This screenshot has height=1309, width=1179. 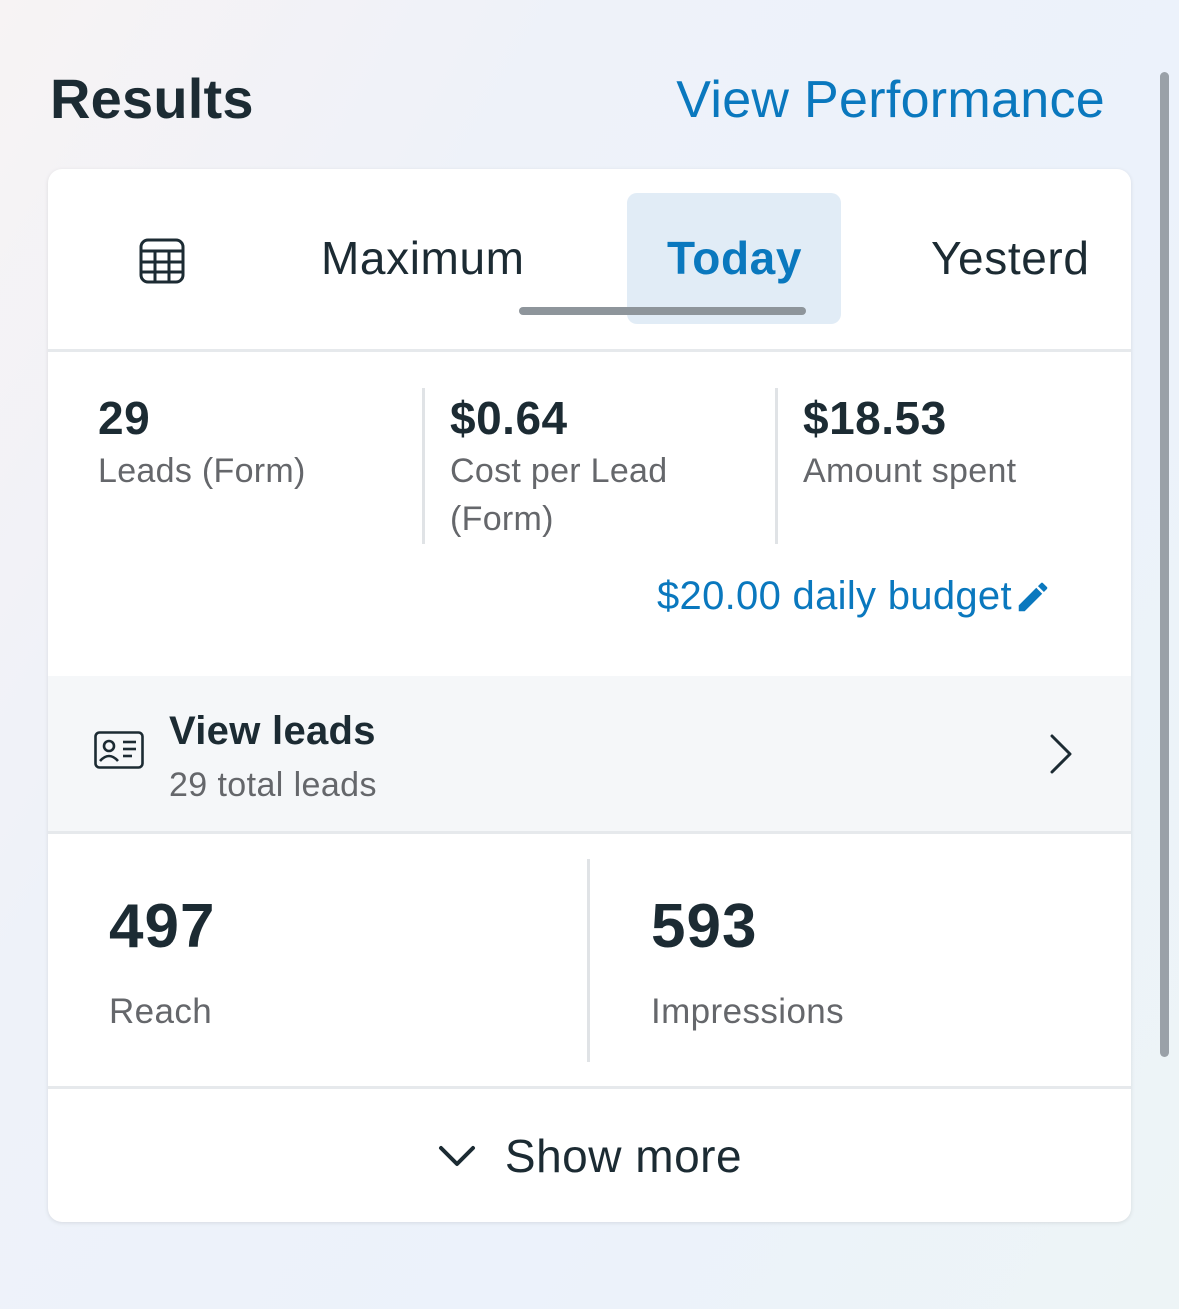 I want to click on page-scrollbar, so click(x=1164, y=564).